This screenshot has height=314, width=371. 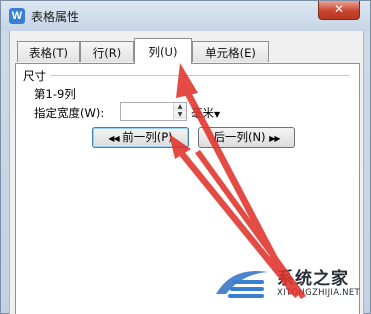 I want to click on triangle-down-icon: ▼, so click(x=180, y=115).